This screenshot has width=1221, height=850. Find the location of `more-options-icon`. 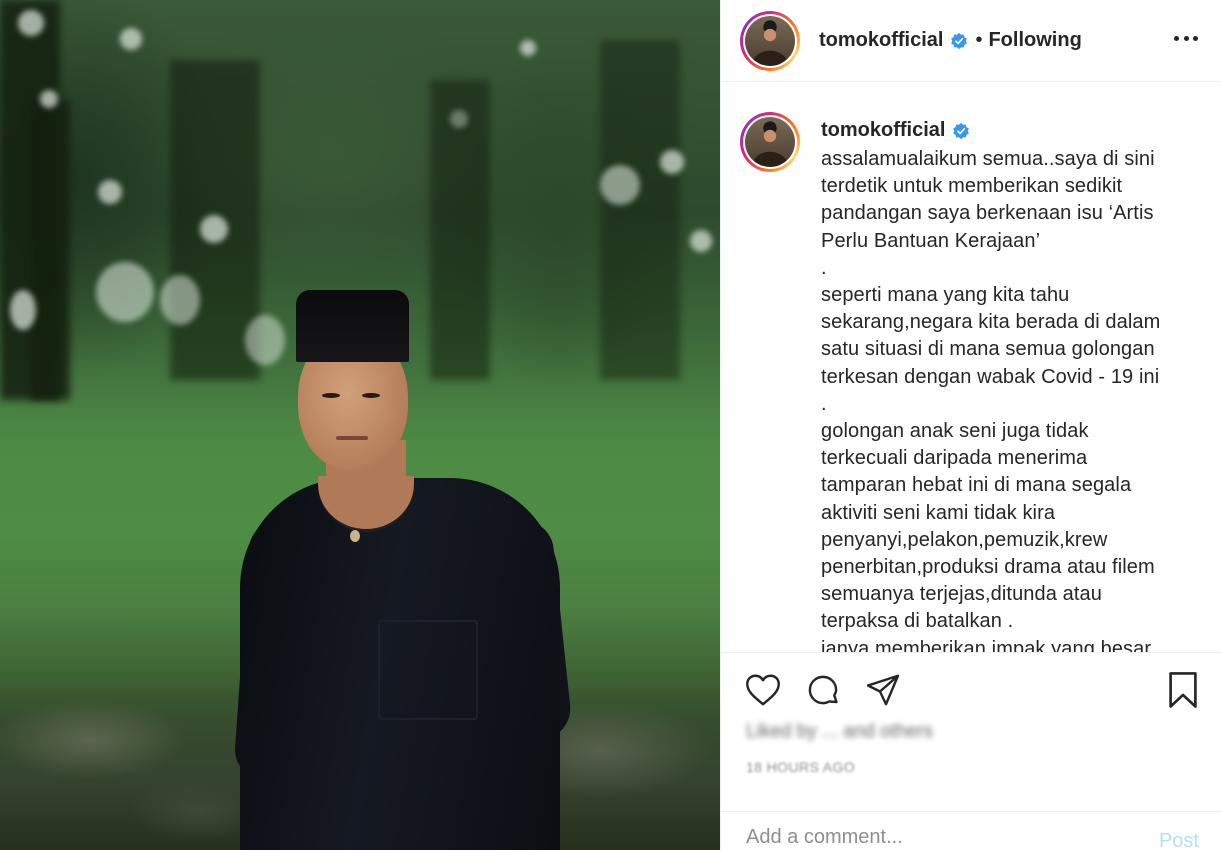

more-options-icon is located at coordinates (1186, 38).